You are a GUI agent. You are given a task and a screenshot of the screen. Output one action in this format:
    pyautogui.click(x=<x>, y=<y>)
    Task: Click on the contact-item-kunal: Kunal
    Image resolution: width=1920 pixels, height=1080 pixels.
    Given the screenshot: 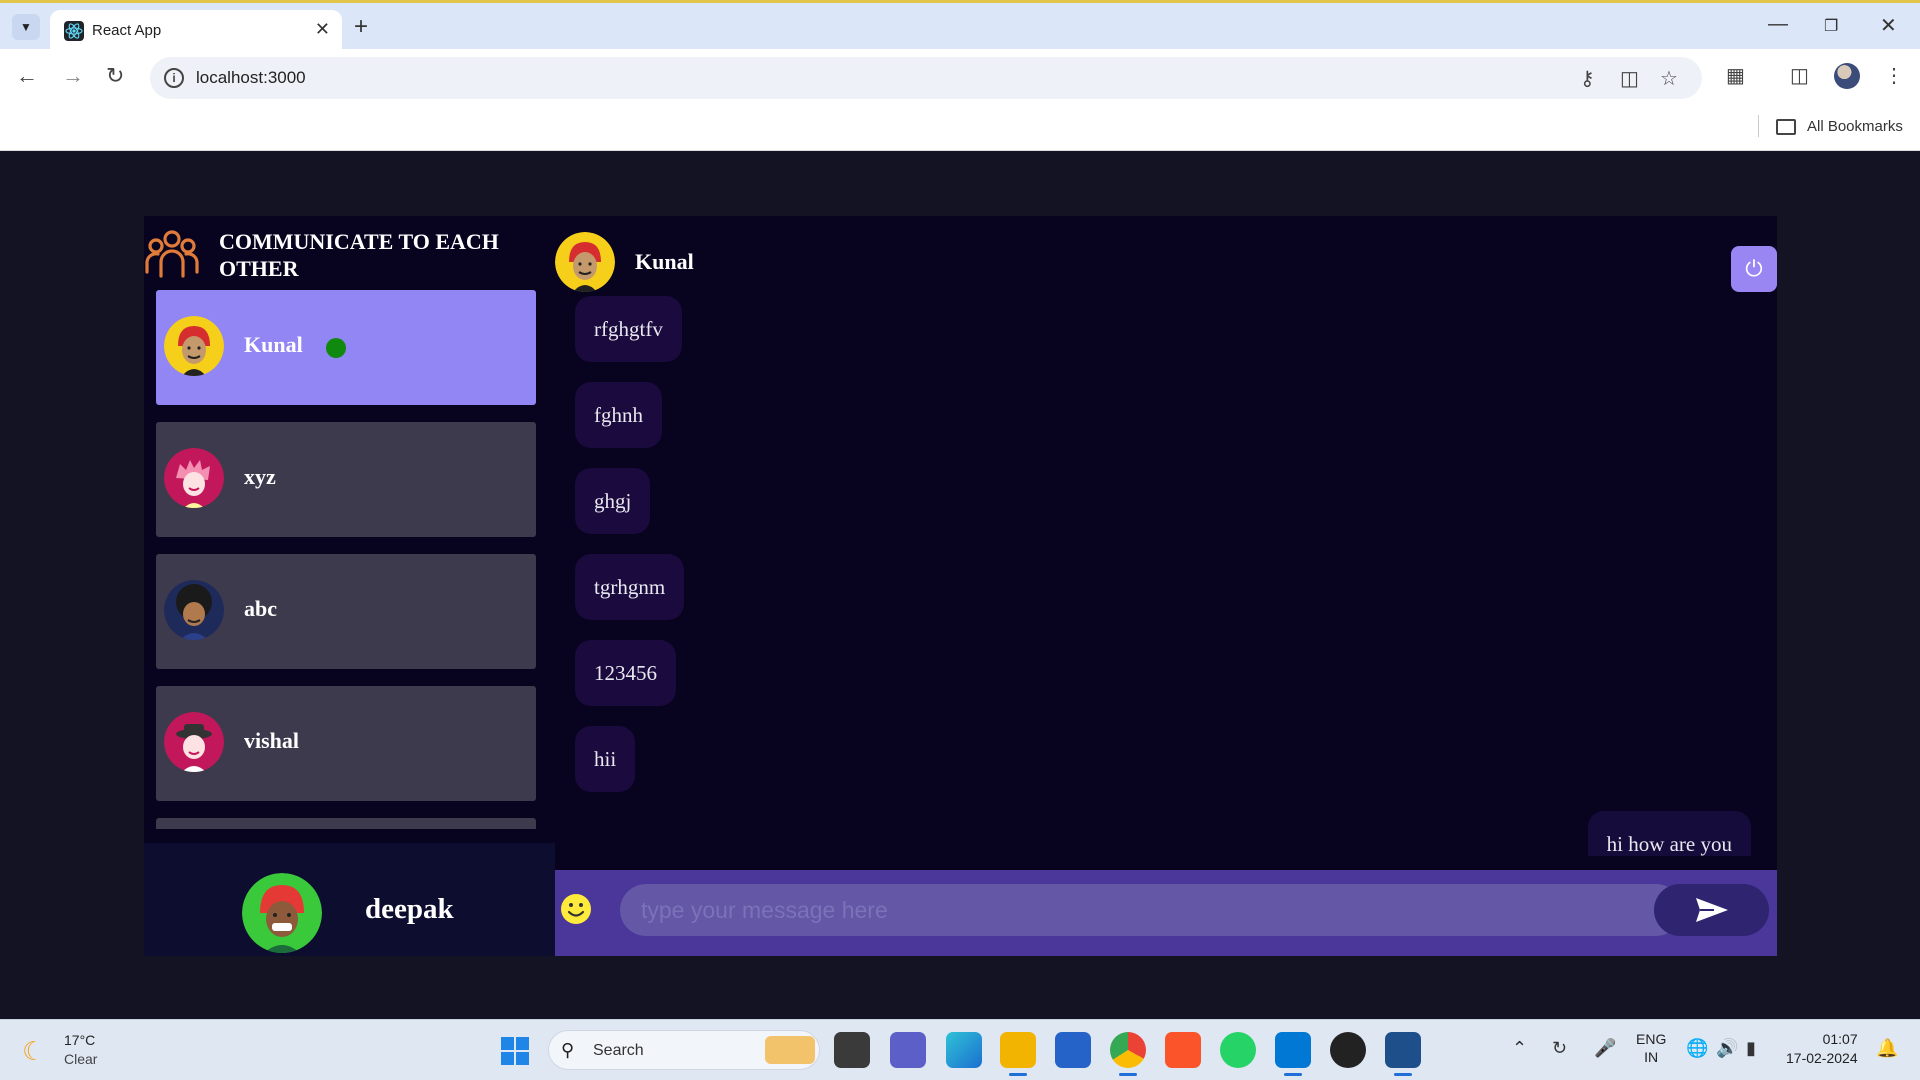 What is the action you would take?
    pyautogui.click(x=346, y=347)
    